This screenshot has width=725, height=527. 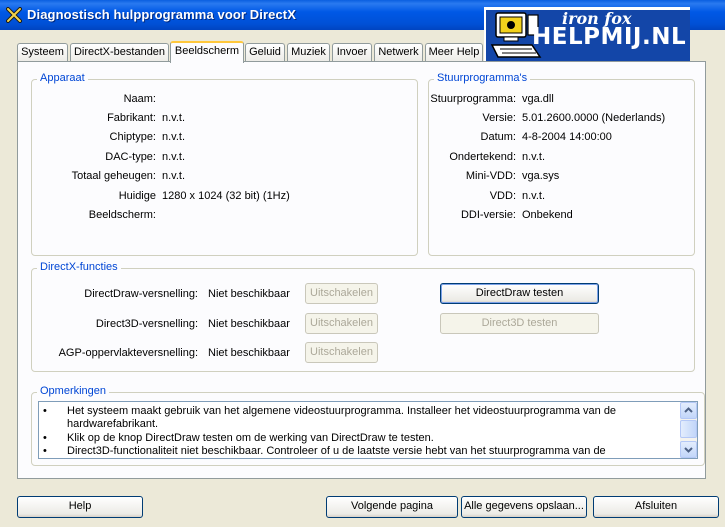 I want to click on agp-accel-label: AGP-oppervlakteversnelling:, so click(x=128, y=353).